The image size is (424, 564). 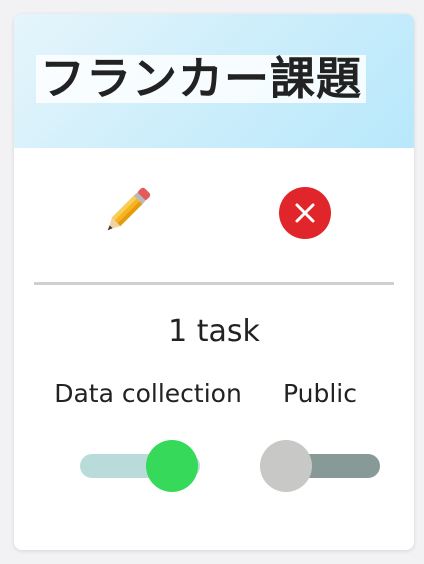 I want to click on data-collection-label: Data collection, so click(x=148, y=393).